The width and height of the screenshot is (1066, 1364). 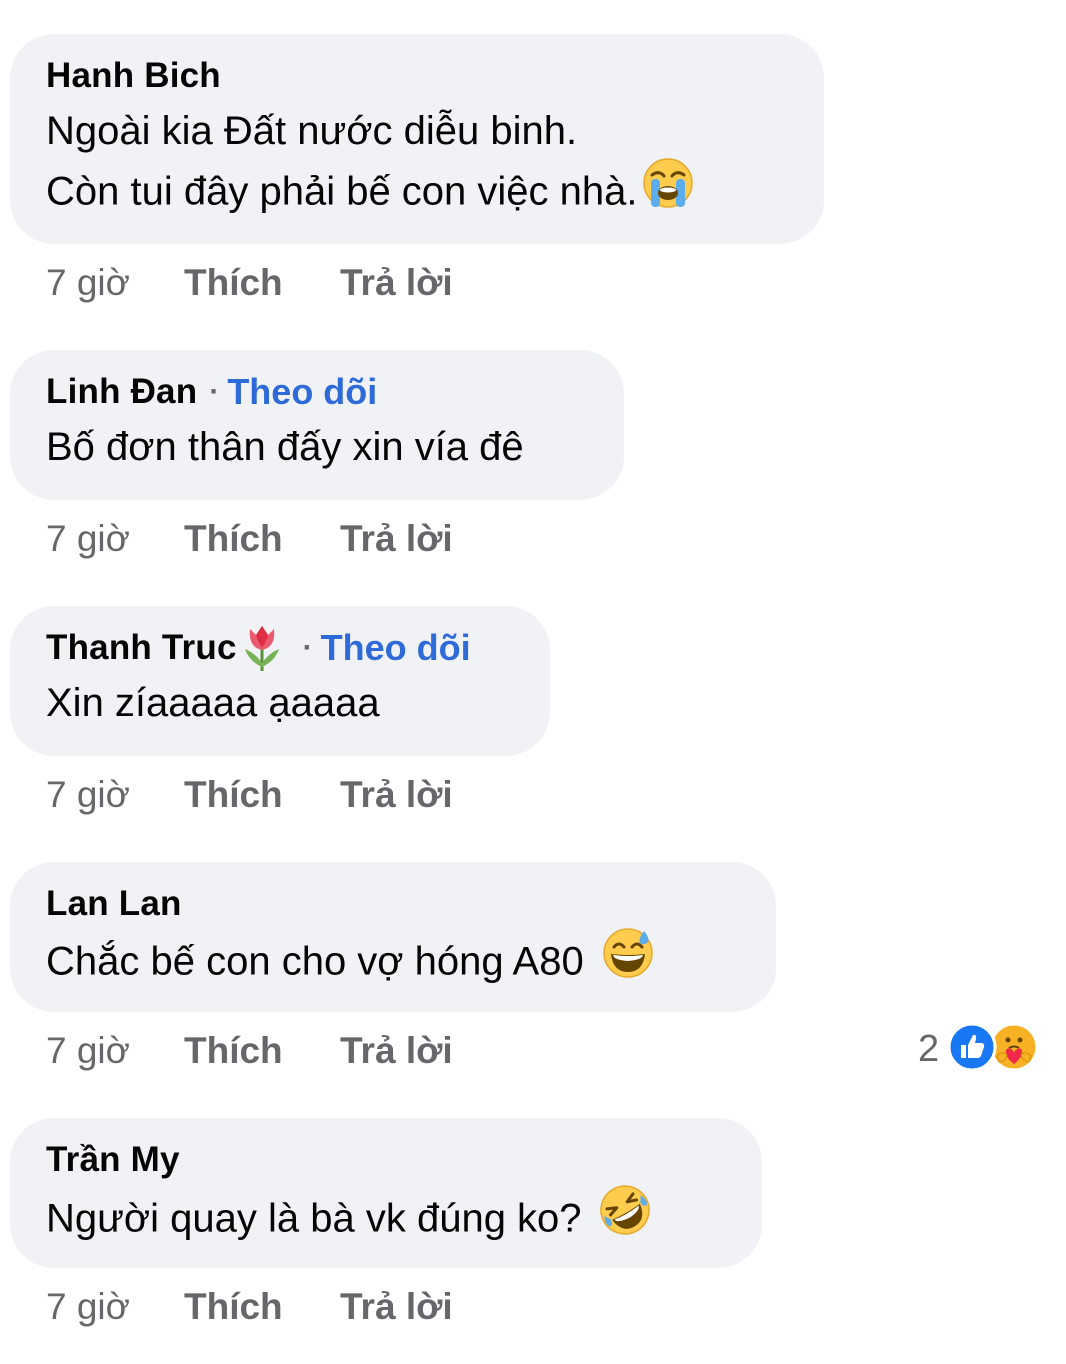 I want to click on comment-author: Linh Đan, so click(x=121, y=392).